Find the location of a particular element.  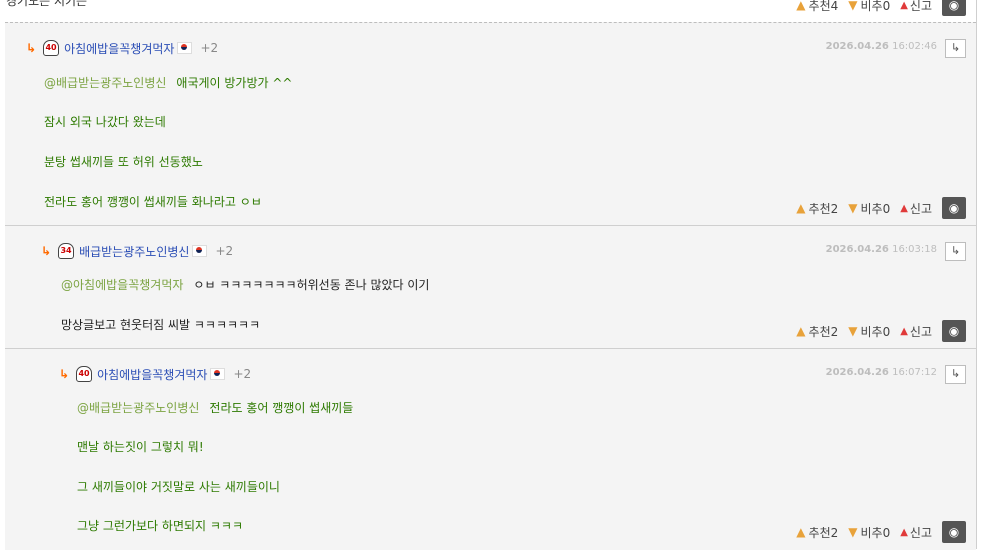

comment-line: @배급받는광주노인병신 애국게이 방가방가 ^^ is located at coordinates (168, 83).